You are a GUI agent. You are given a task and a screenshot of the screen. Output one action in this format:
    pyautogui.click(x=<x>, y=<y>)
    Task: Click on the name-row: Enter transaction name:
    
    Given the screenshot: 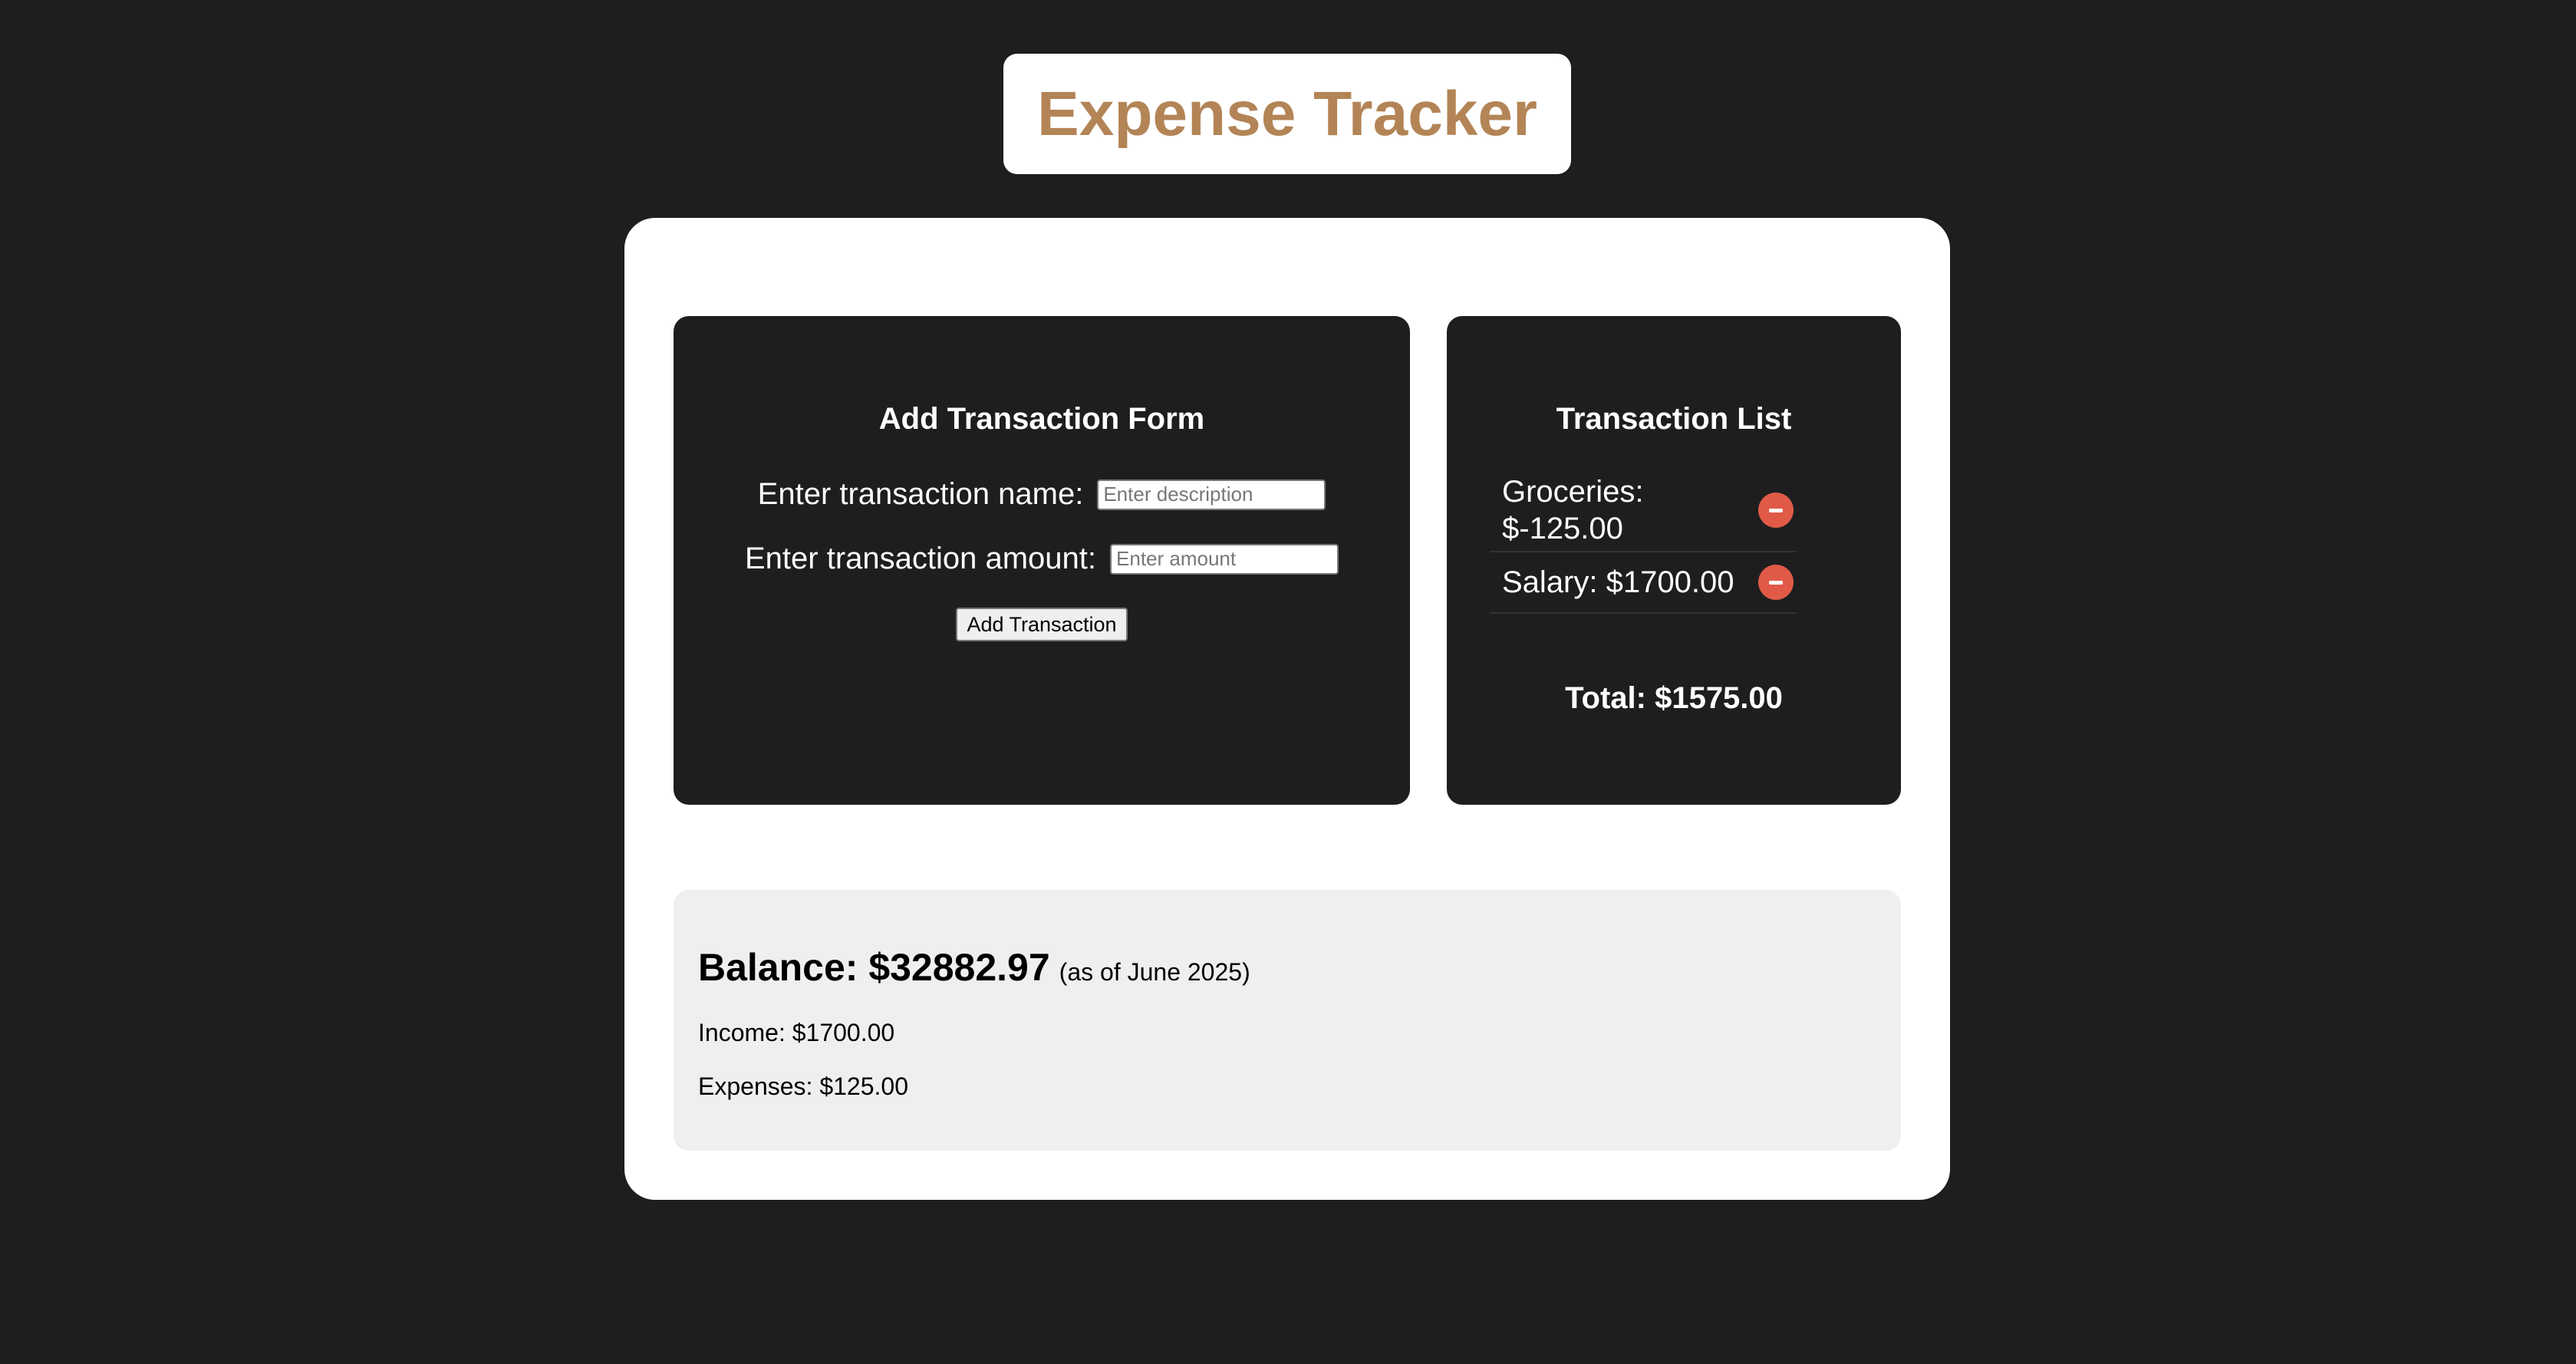 What is the action you would take?
    pyautogui.click(x=1042, y=494)
    